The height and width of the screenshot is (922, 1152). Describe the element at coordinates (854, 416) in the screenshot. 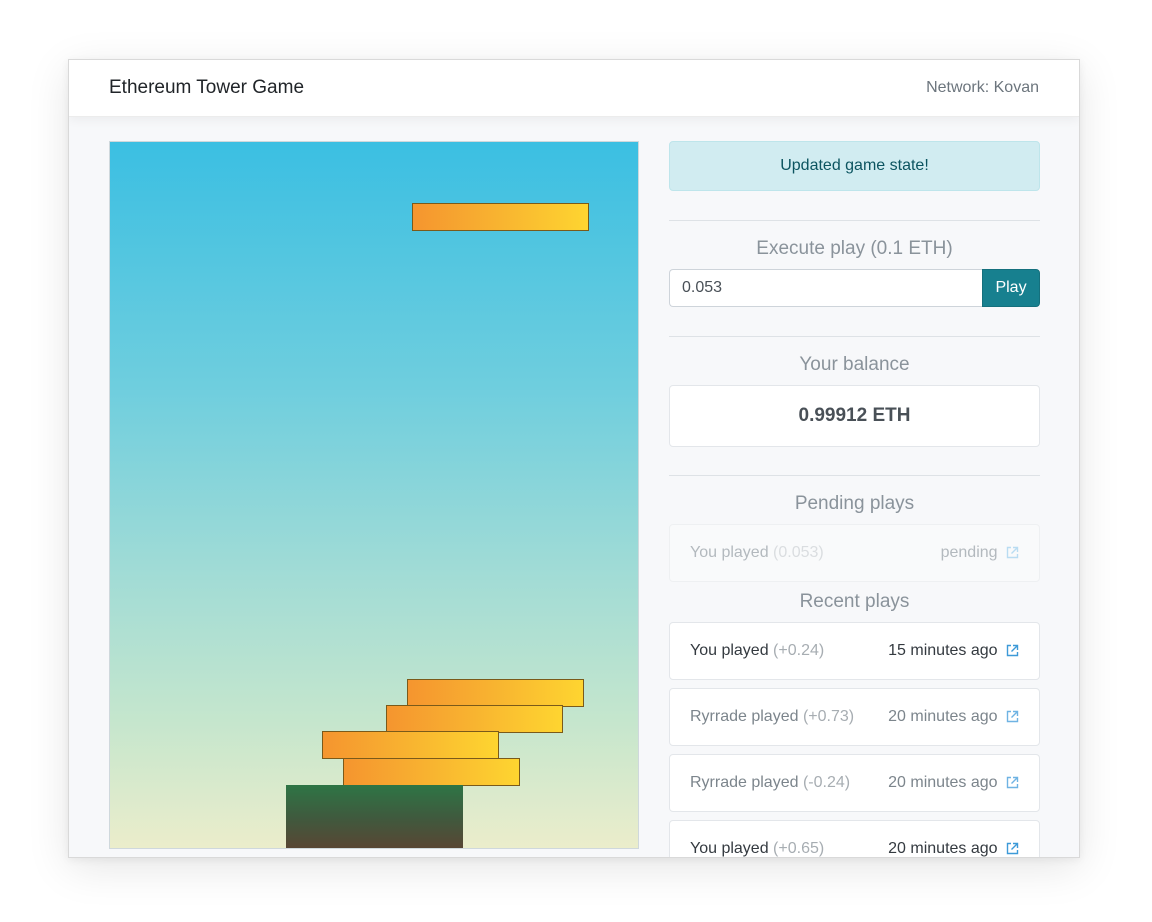

I see `balance-value: 0.99912 ETH` at that location.